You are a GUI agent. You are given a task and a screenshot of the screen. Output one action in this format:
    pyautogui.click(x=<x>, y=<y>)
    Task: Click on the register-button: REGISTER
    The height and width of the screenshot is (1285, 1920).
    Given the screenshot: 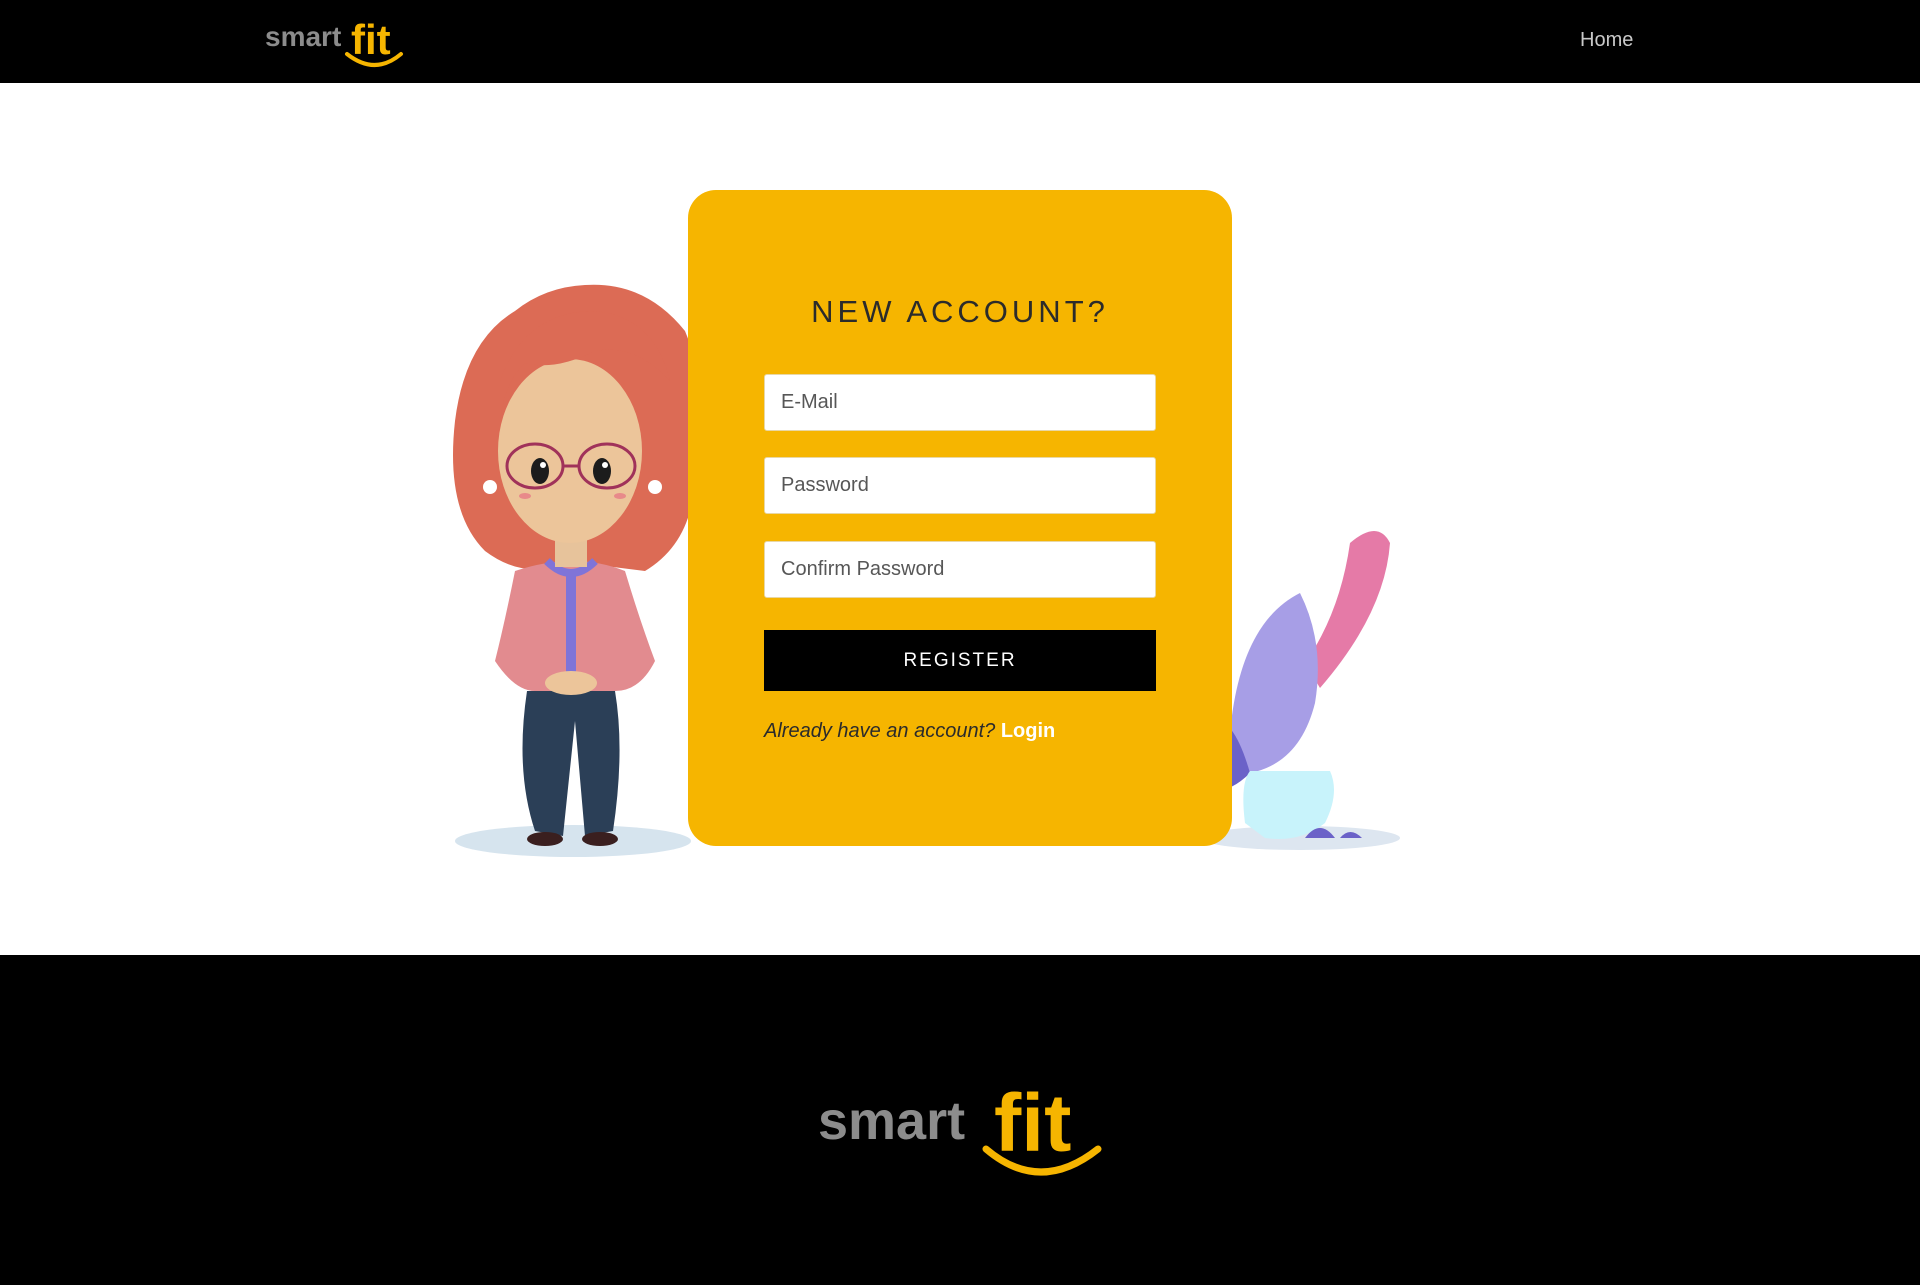 What is the action you would take?
    pyautogui.click(x=960, y=660)
    